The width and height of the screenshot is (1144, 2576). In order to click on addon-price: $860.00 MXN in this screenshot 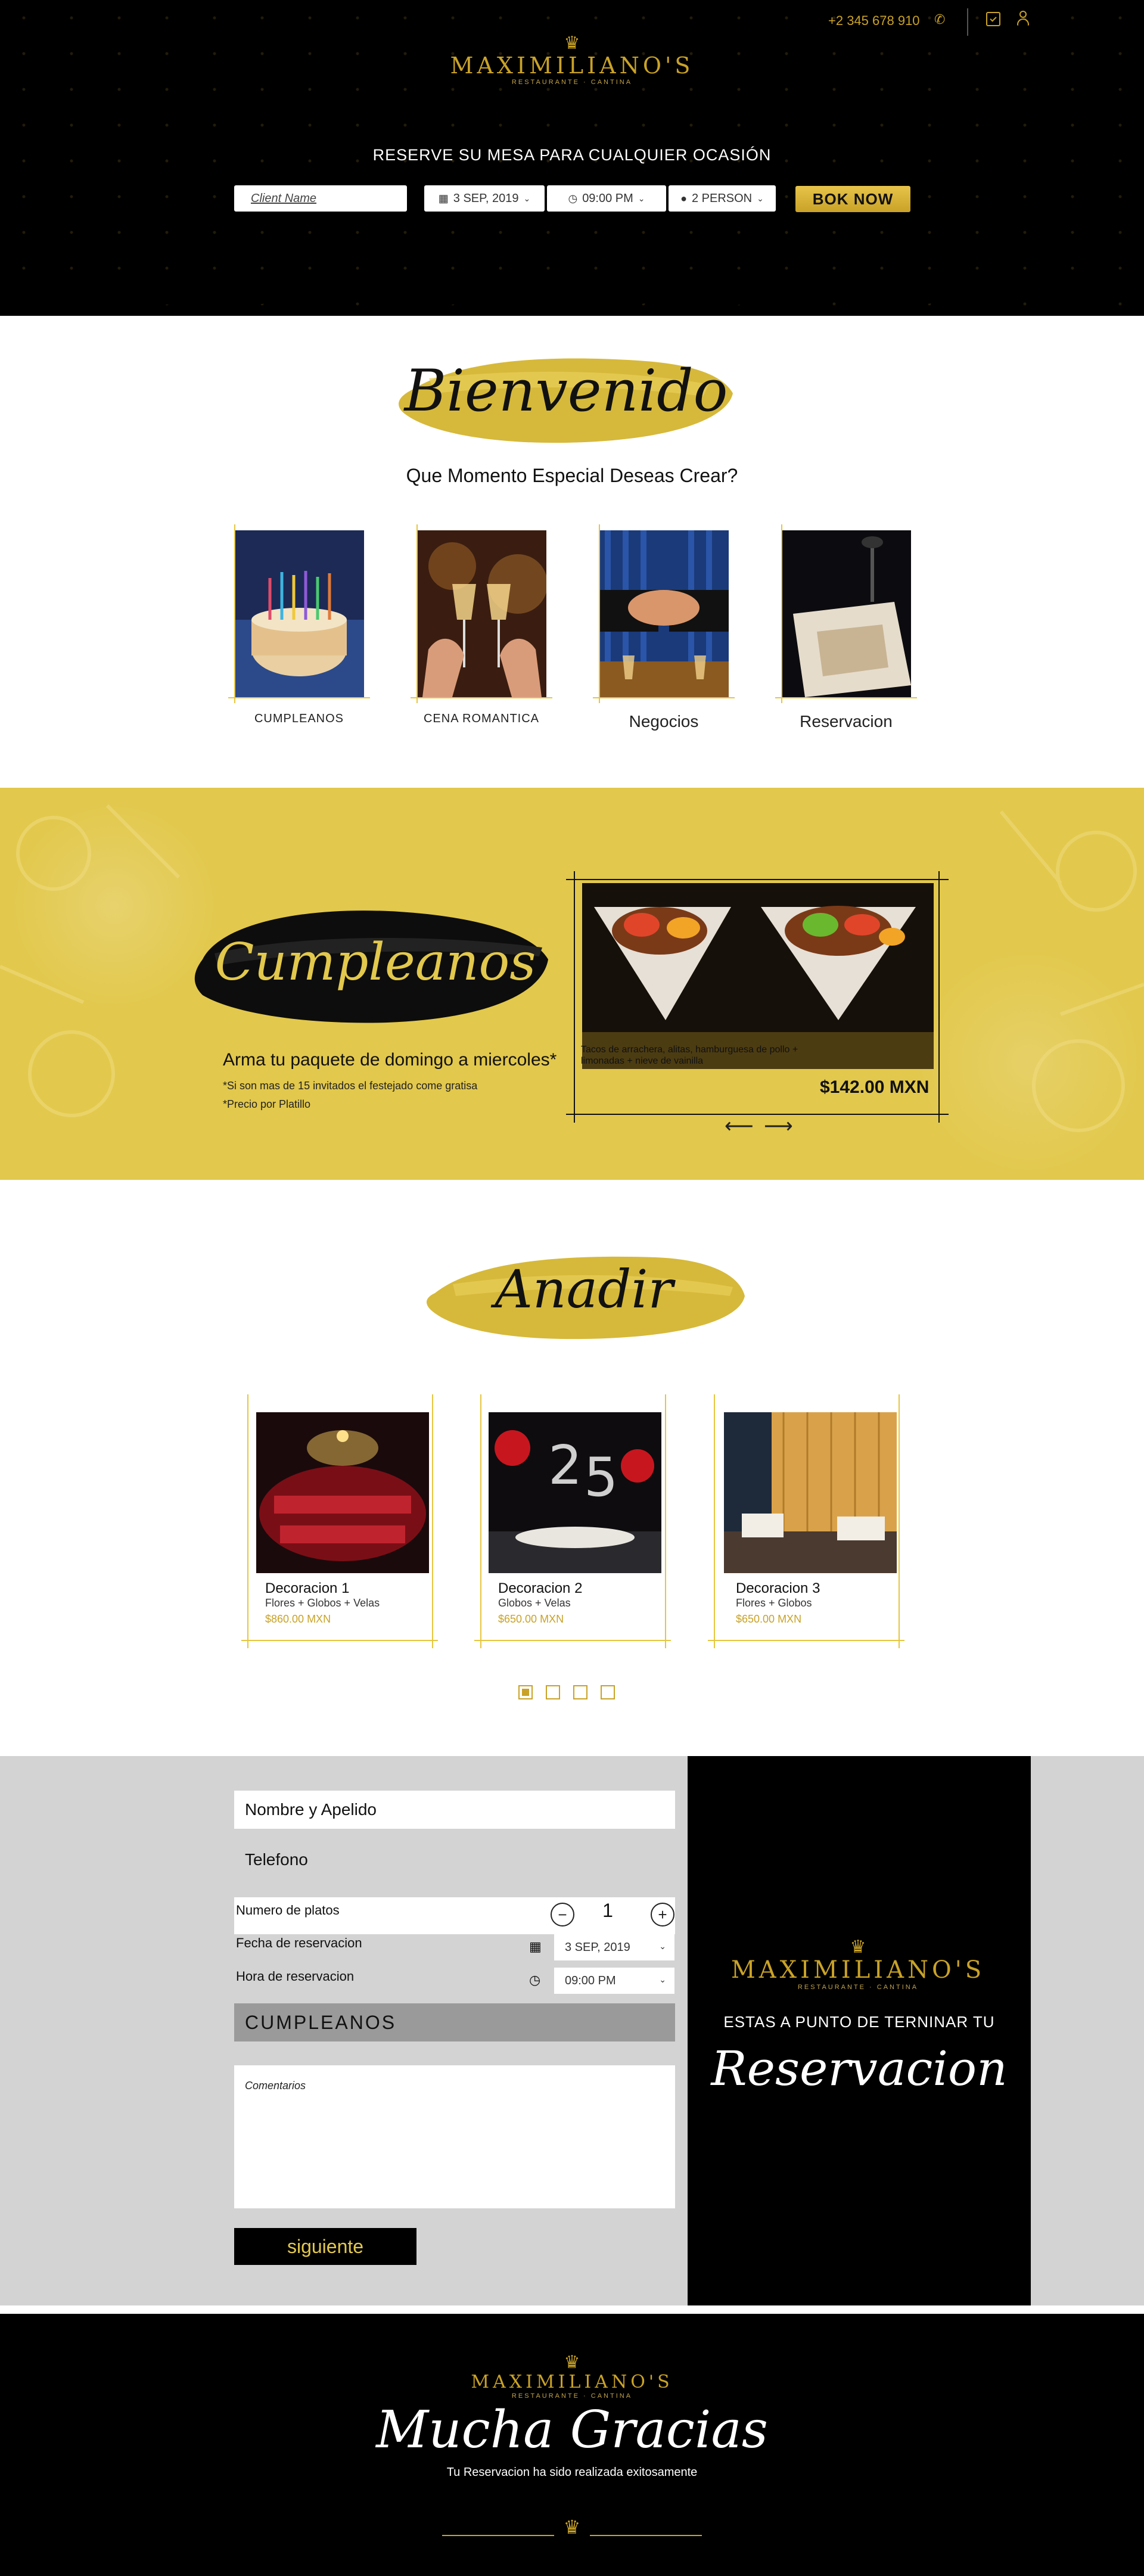, I will do `click(298, 1619)`.